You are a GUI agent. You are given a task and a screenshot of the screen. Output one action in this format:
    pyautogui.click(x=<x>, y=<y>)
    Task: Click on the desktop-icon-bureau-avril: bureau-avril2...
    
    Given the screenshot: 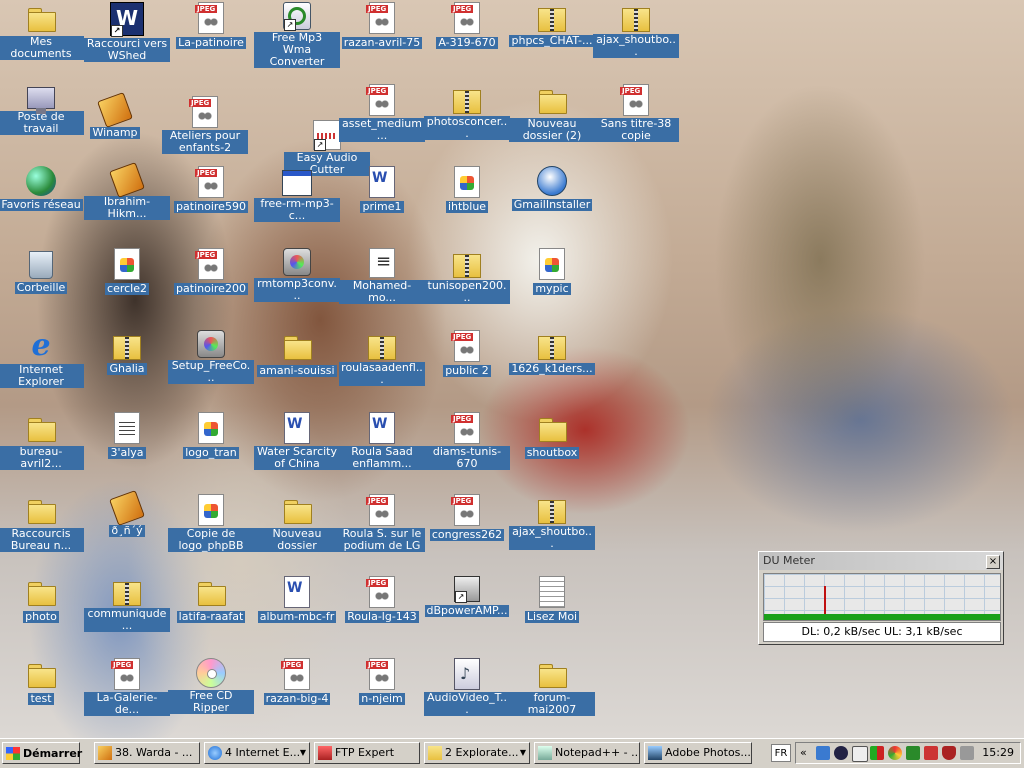 What is the action you would take?
    pyautogui.click(x=42, y=441)
    